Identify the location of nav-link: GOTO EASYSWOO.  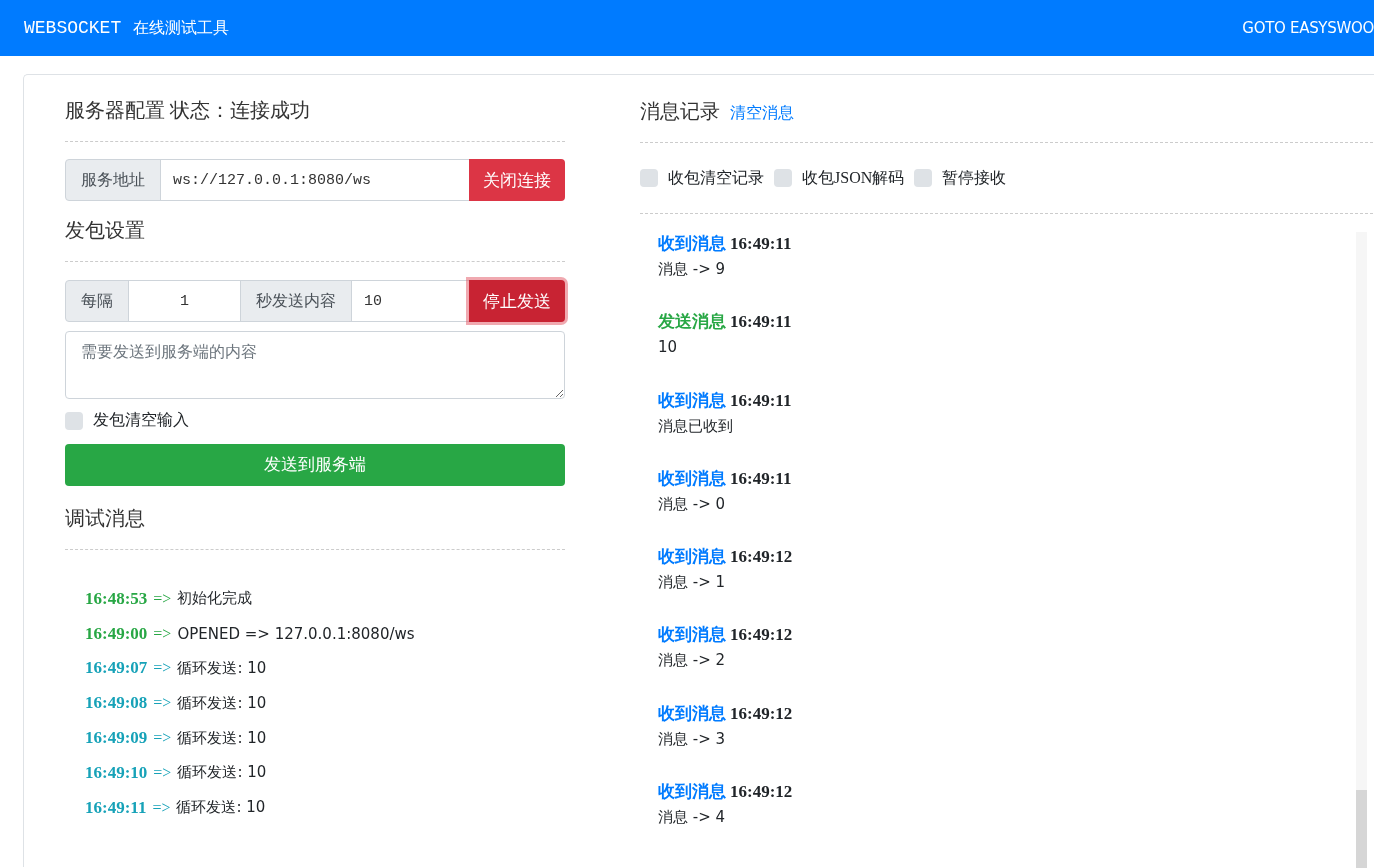
(1308, 28).